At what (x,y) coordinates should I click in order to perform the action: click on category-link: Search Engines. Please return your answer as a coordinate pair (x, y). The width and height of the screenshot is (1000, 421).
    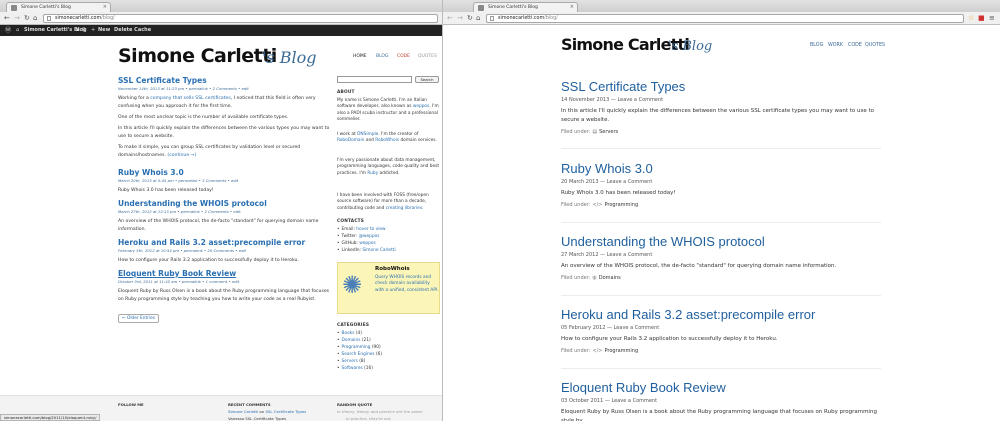
    Looking at the image, I should click on (358, 354).